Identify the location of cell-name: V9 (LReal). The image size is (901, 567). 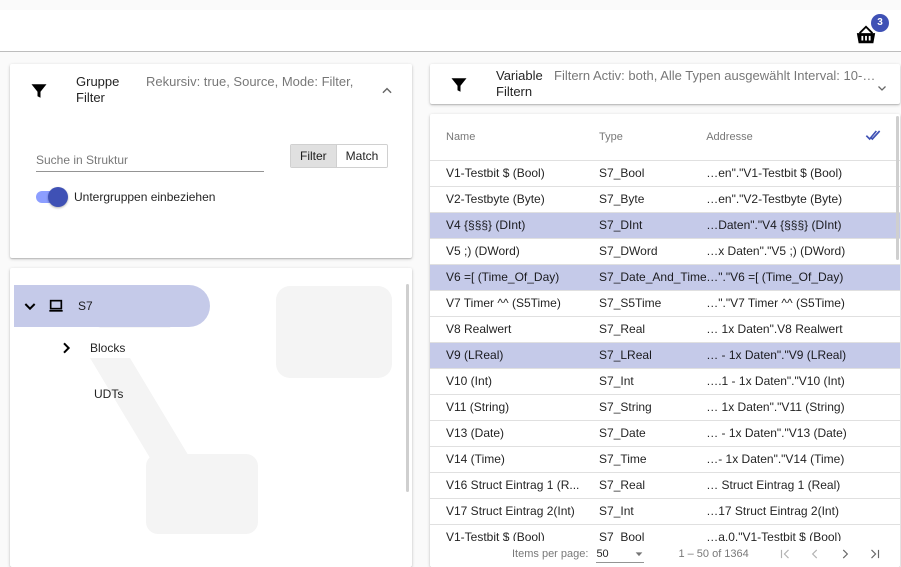
(515, 355).